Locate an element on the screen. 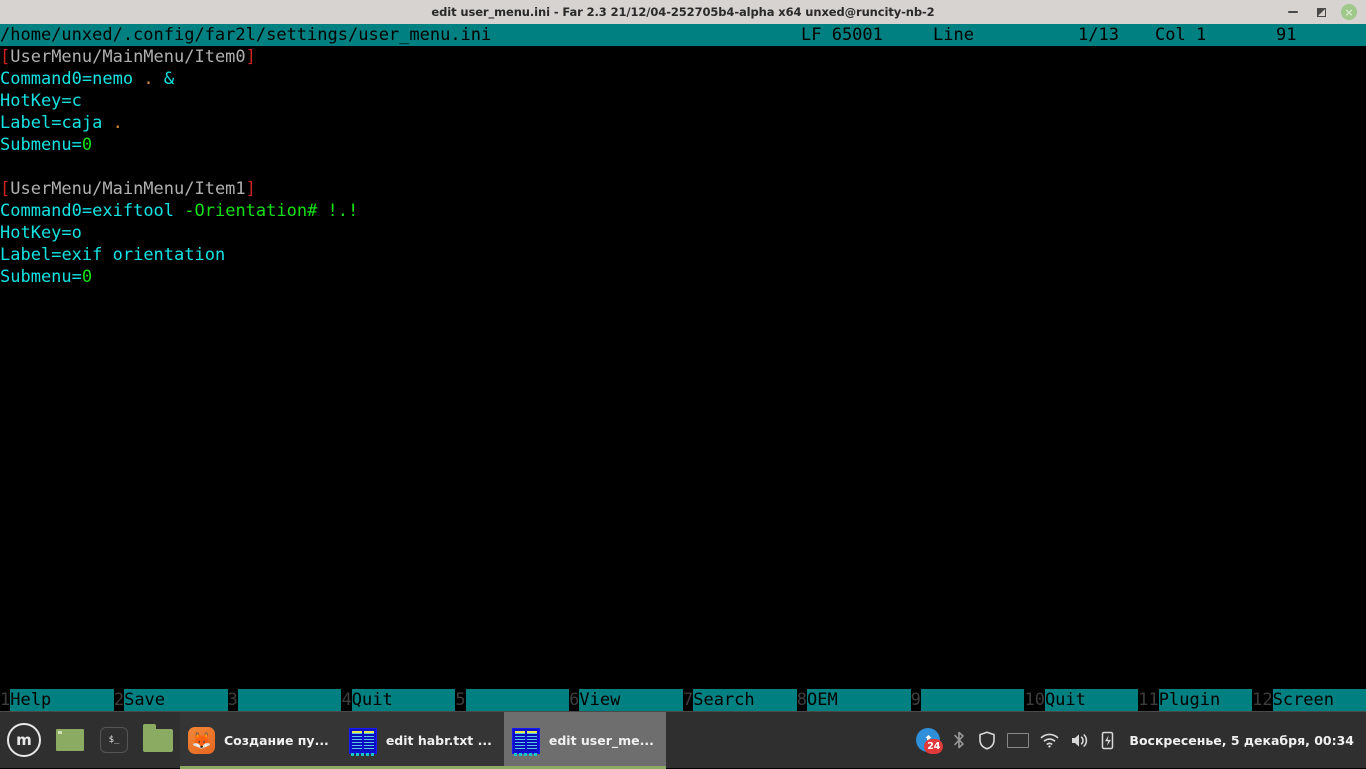  function-key-number: 12 is located at coordinates (1262, 700).